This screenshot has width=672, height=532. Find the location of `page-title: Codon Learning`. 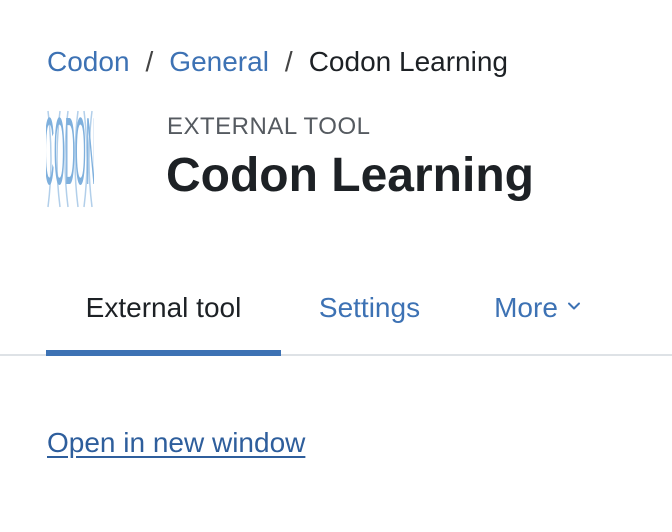

page-title: Codon Learning is located at coordinates (350, 175).